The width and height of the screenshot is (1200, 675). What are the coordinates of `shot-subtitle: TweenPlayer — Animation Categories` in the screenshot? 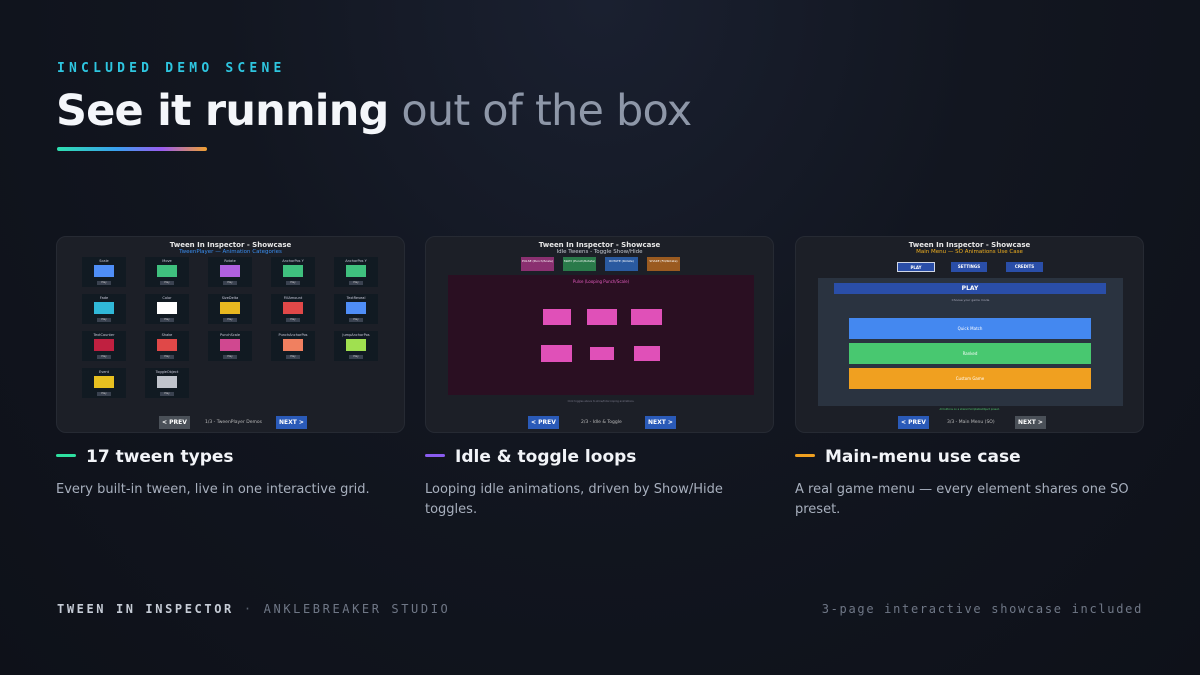 It's located at (230, 252).